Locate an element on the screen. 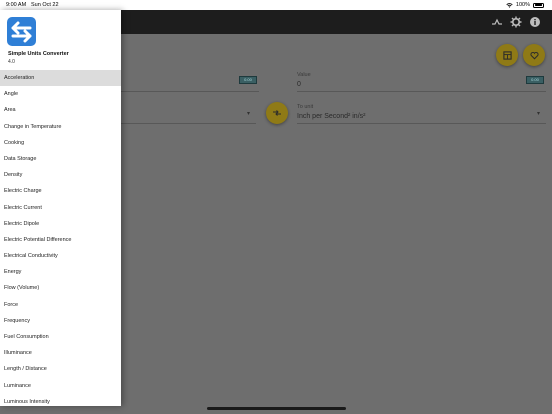  category-item-acceleration: Acceleration is located at coordinates (60, 78).